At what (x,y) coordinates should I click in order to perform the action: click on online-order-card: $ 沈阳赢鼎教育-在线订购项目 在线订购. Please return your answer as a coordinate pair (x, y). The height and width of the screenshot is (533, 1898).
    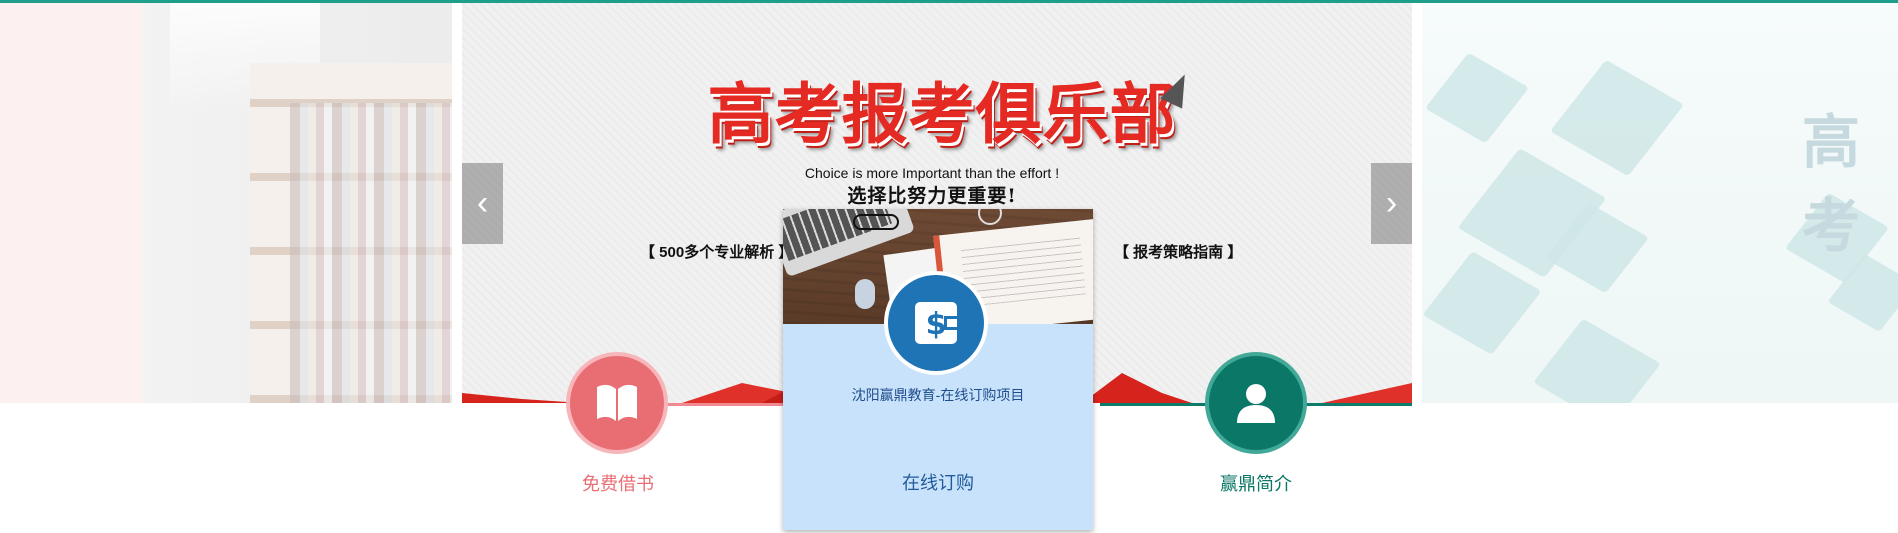
    Looking at the image, I should click on (938, 369).